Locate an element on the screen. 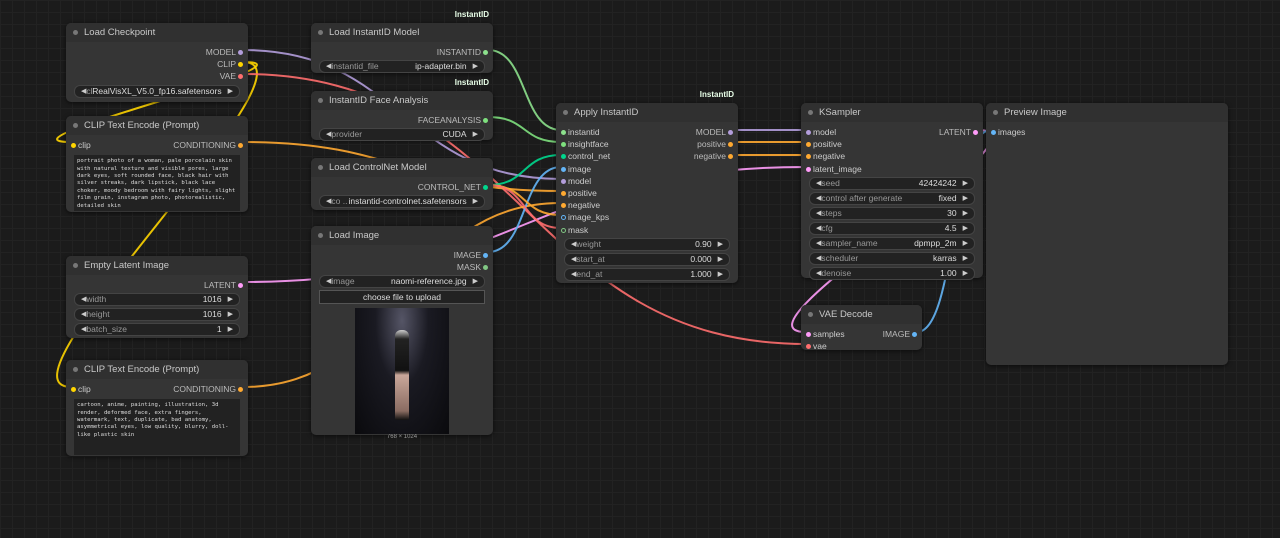 The height and width of the screenshot is (538, 1280). node-title: Load InstantID Model is located at coordinates (402, 32).